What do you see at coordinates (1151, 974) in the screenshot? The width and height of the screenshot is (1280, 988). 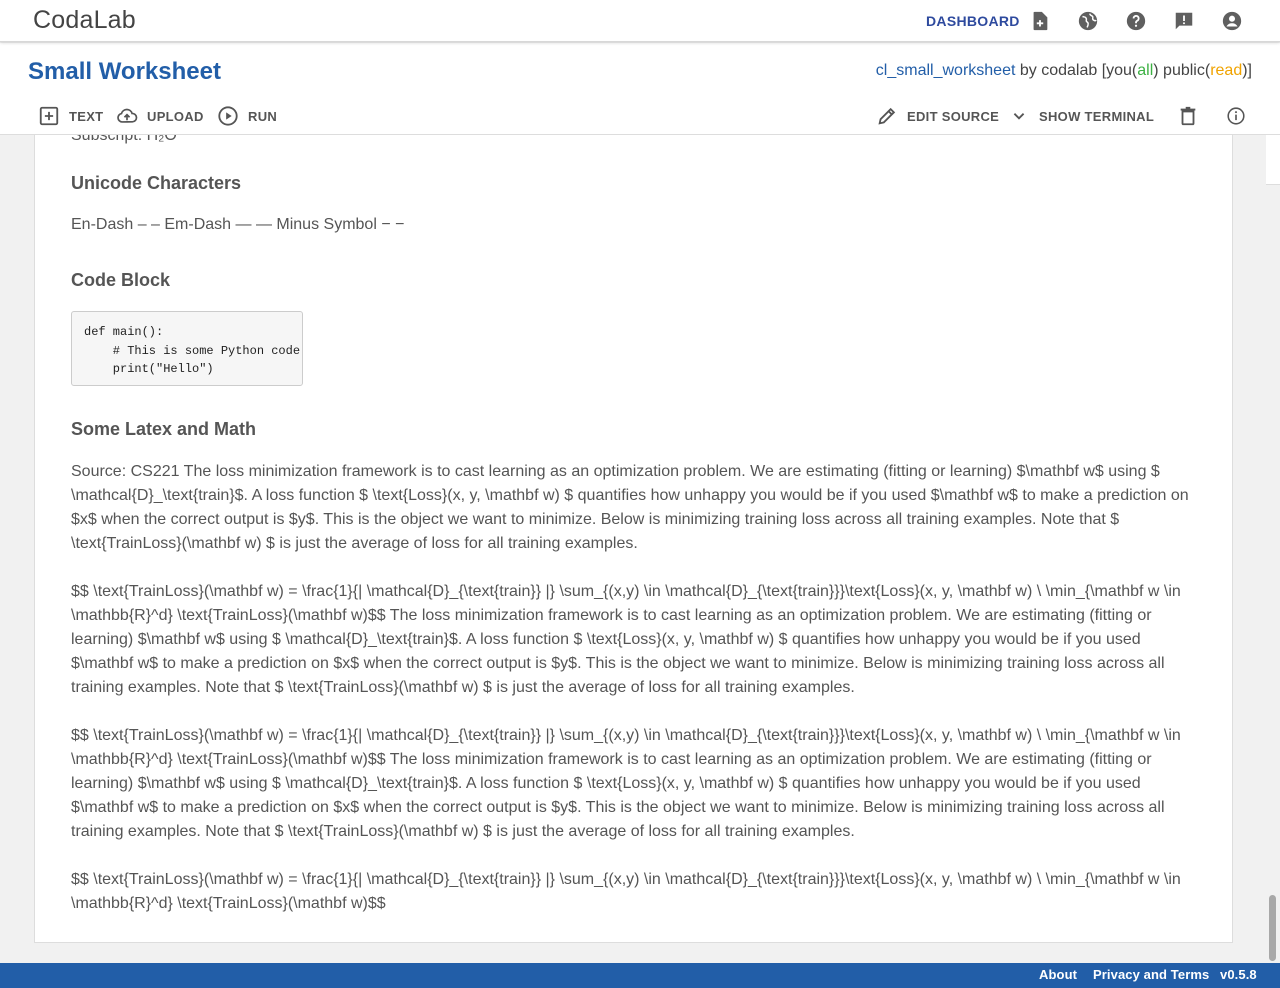 I see `privacy-terms-link: Privacy and Terms` at bounding box center [1151, 974].